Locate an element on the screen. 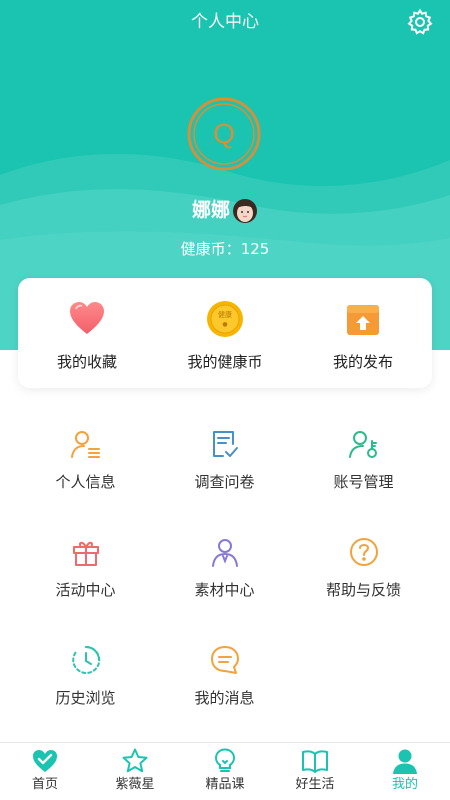 The image size is (450, 800). activity-center-button: 活动中心 is located at coordinates (85, 584).